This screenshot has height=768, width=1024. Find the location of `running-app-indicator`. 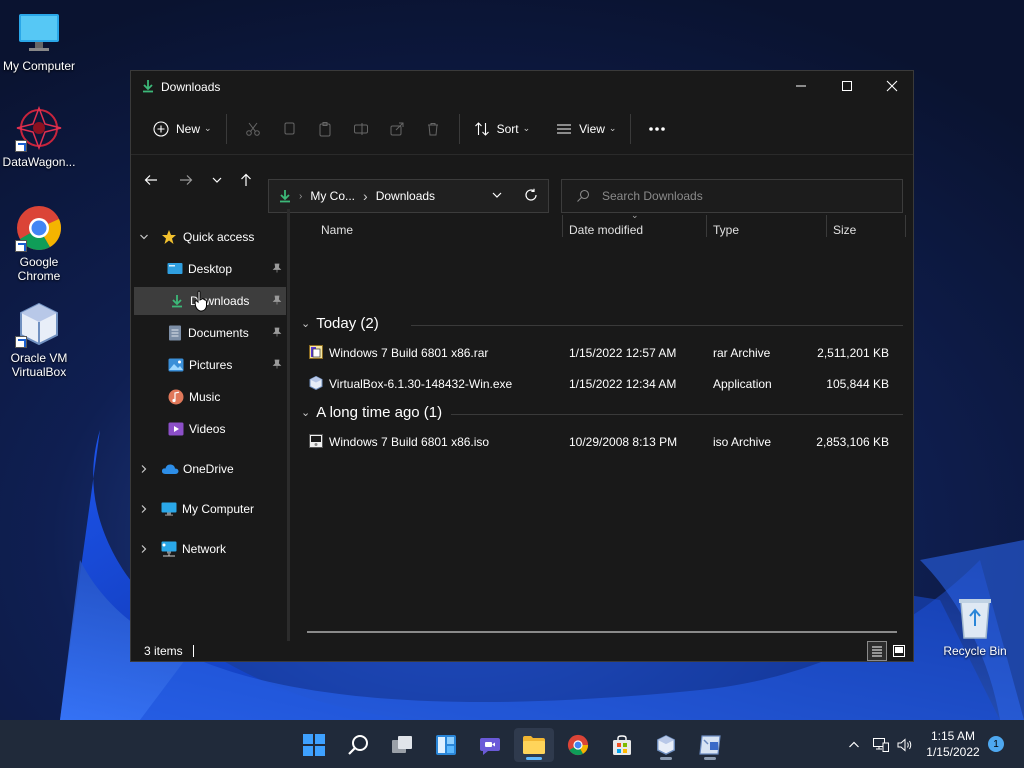

running-app-indicator is located at coordinates (666, 758).